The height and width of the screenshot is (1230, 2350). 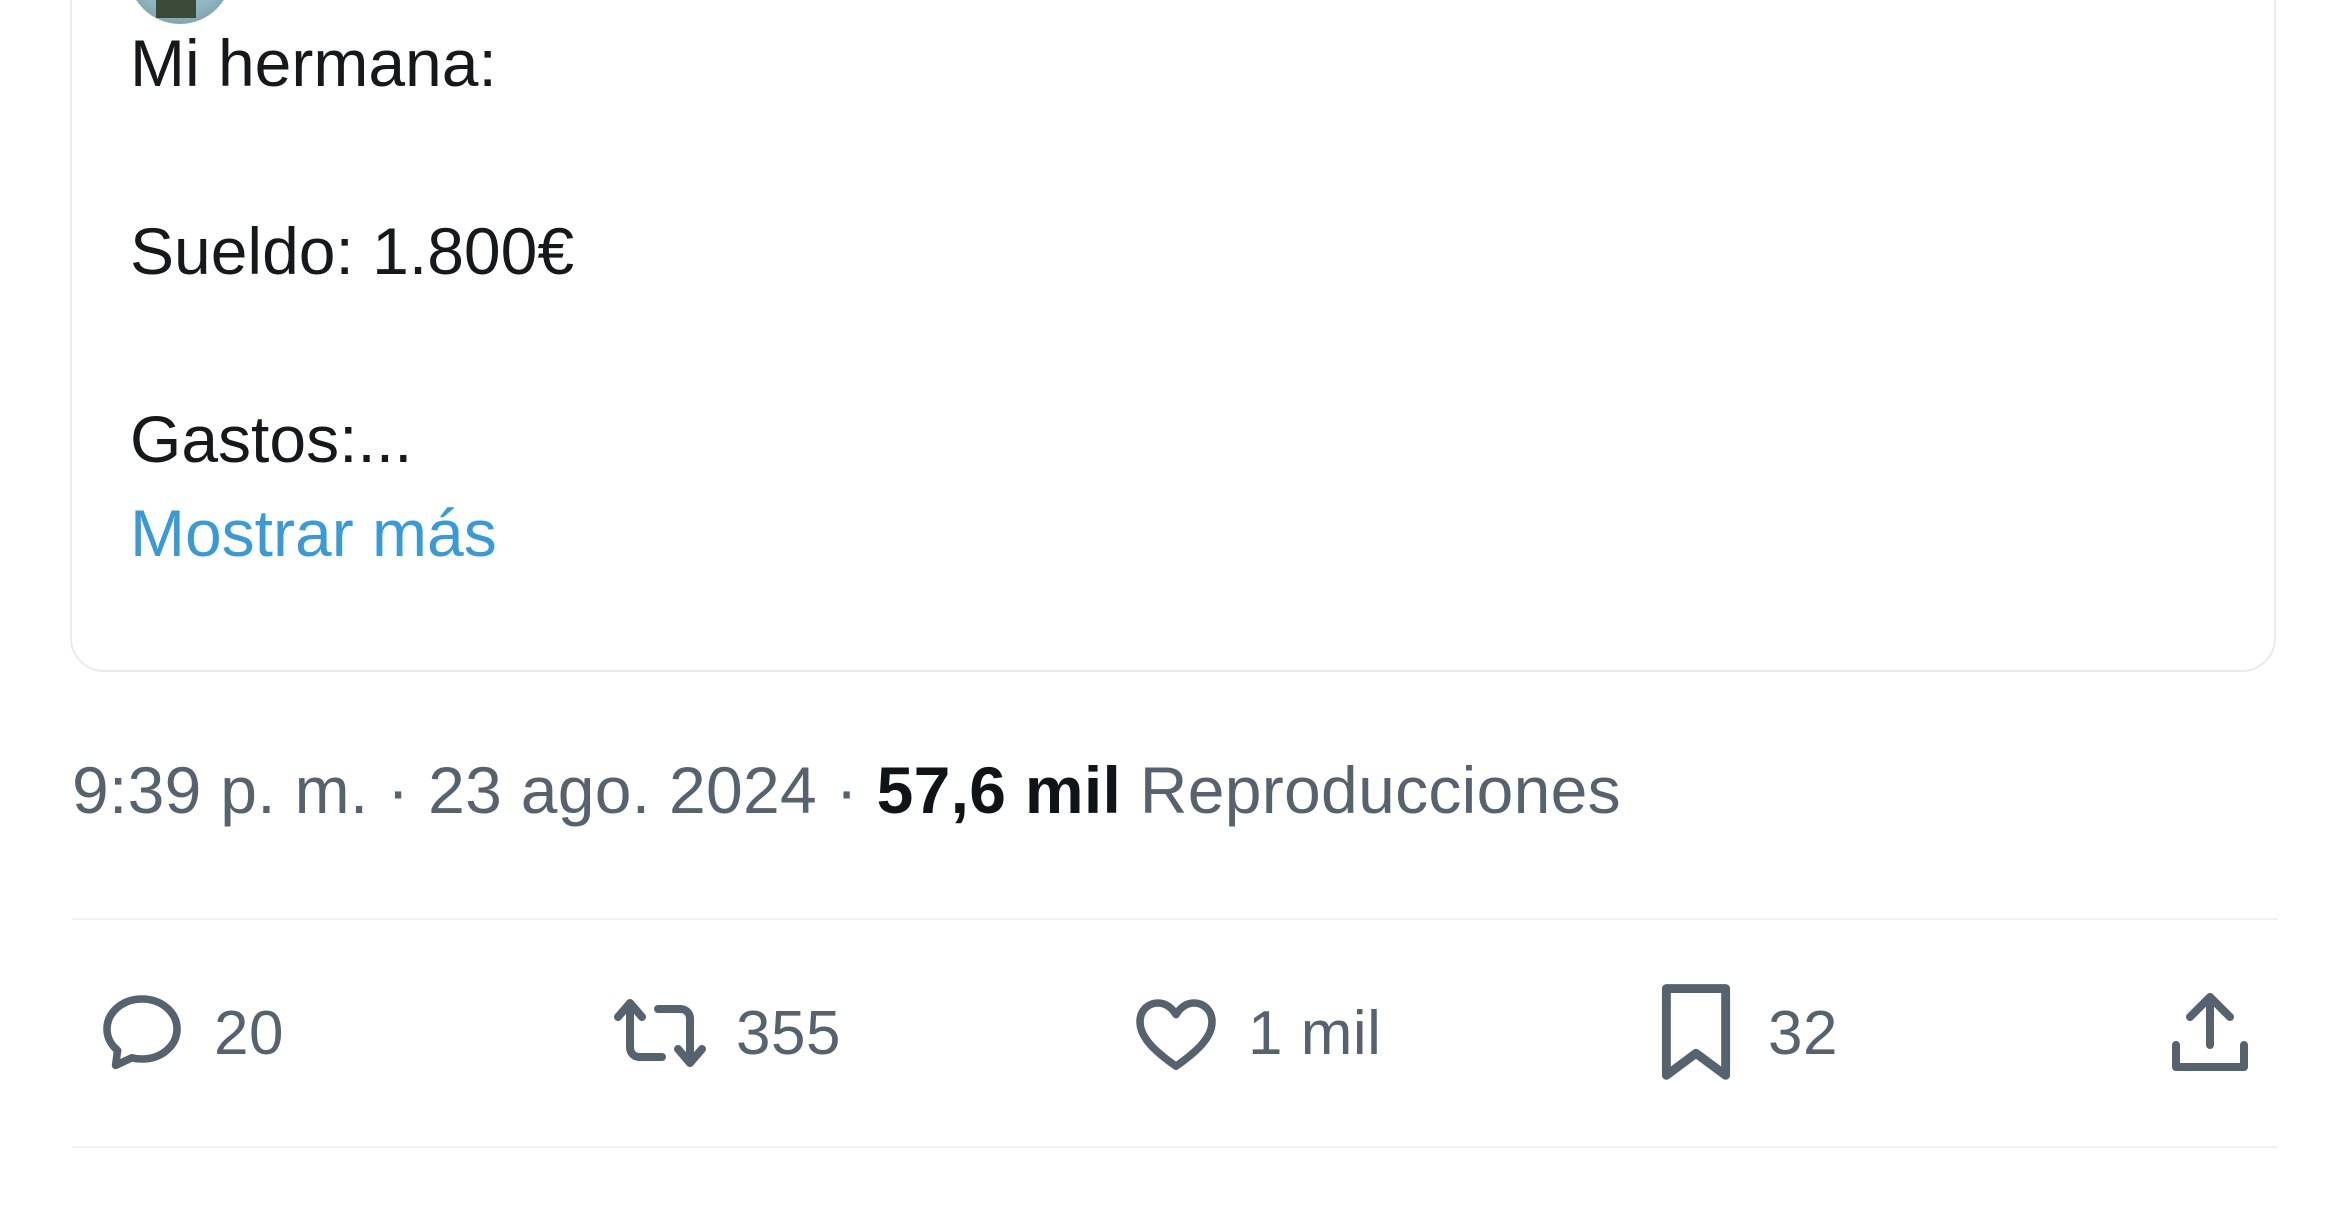 What do you see at coordinates (352, 251) in the screenshot?
I see `quoted-tweet-line: Sueldo: 1.800€` at bounding box center [352, 251].